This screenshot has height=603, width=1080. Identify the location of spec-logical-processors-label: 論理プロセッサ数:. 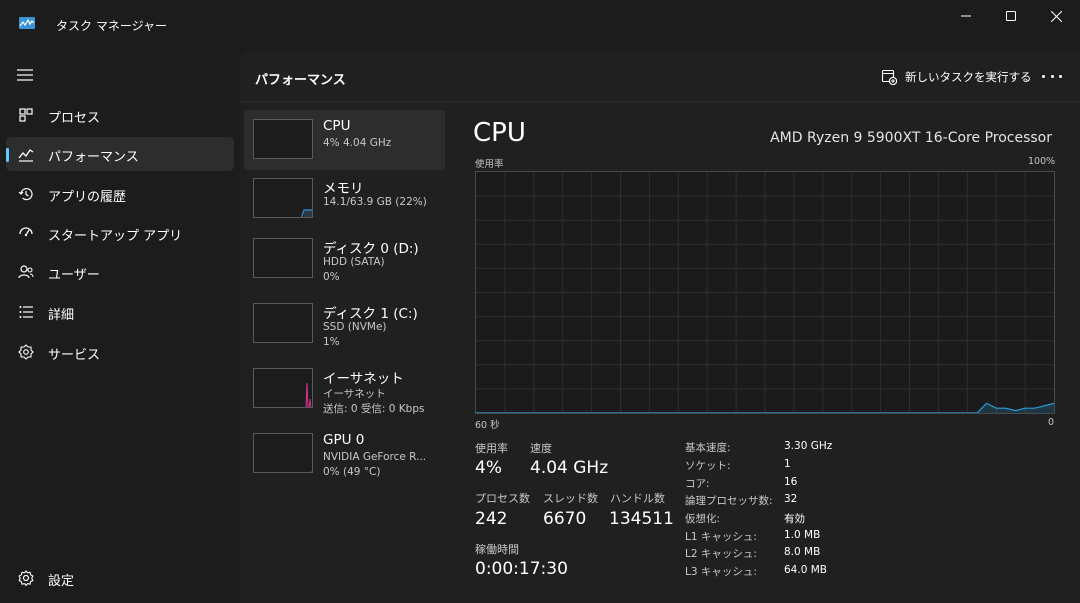
(729, 501).